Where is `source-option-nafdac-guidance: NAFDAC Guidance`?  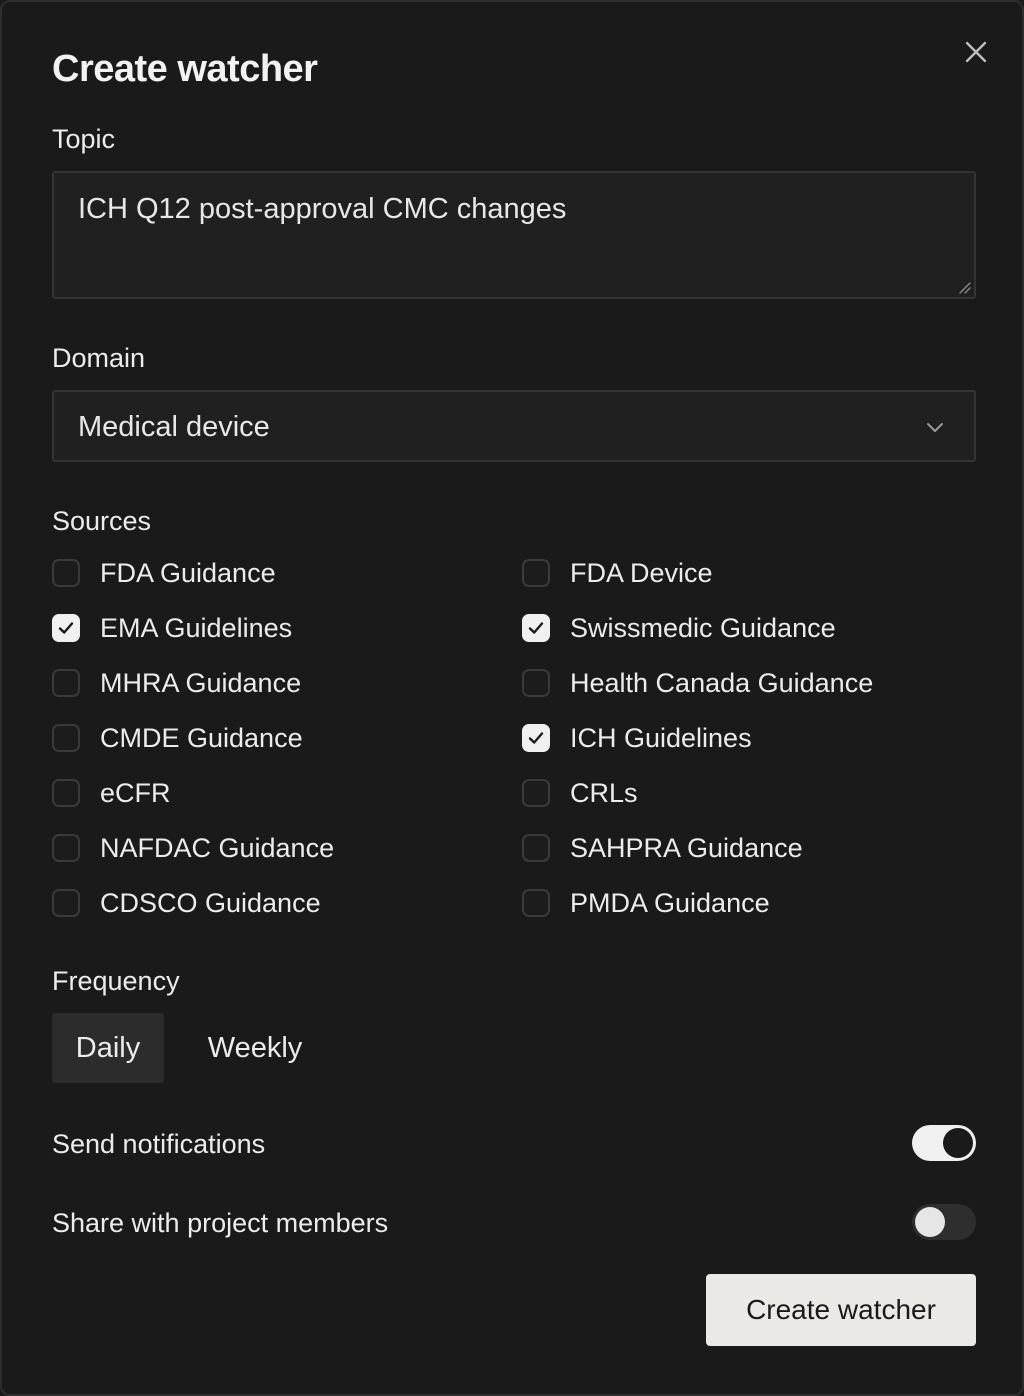
source-option-nafdac-guidance: NAFDAC Guidance is located at coordinates (193, 848).